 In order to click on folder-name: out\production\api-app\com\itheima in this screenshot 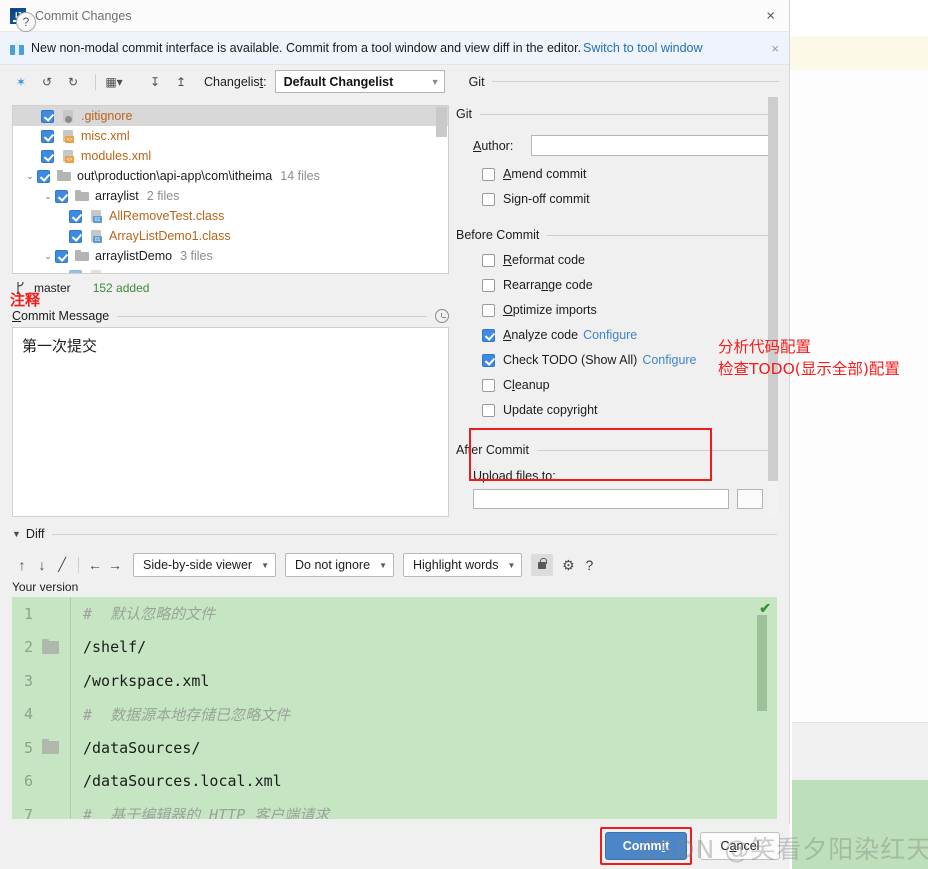, I will do `click(175, 176)`.